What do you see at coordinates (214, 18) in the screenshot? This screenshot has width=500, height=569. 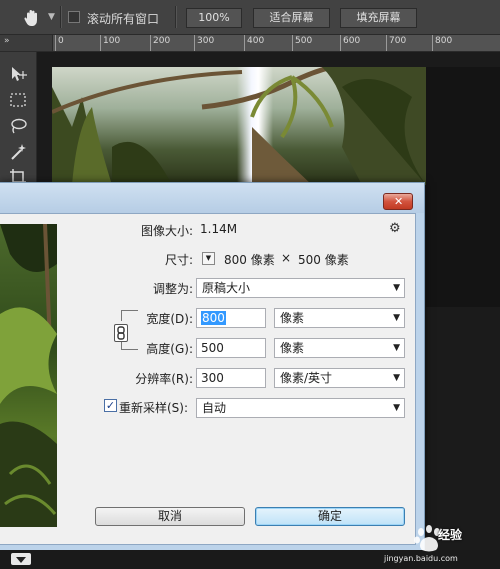 I see `zoom-100-button: 100%` at bounding box center [214, 18].